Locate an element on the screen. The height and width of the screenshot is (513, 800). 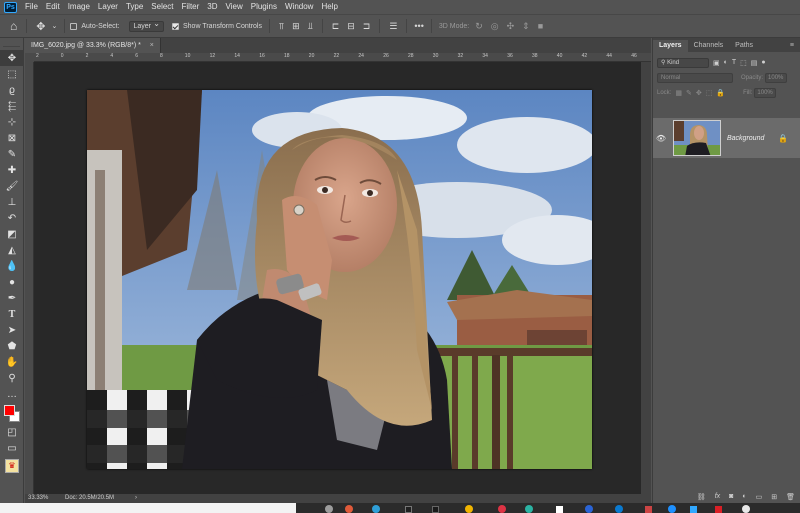
layer-row-background: 👁 Background 🔒 is located at coordinates (726, 138).